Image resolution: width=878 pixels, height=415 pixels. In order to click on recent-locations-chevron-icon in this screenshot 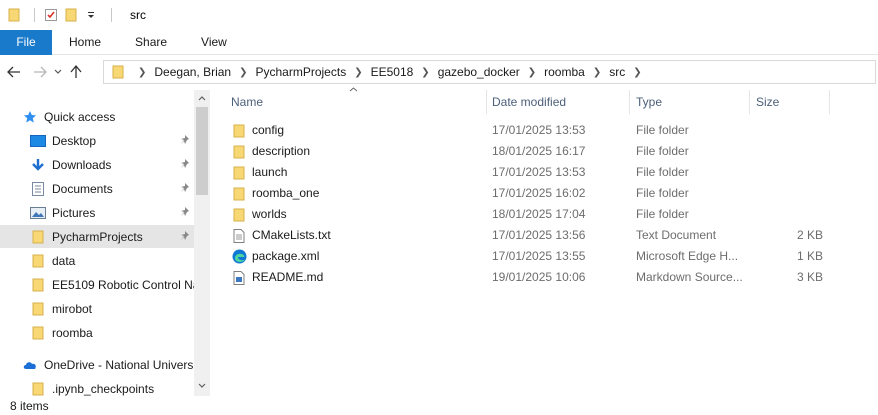, I will do `click(58, 72)`.